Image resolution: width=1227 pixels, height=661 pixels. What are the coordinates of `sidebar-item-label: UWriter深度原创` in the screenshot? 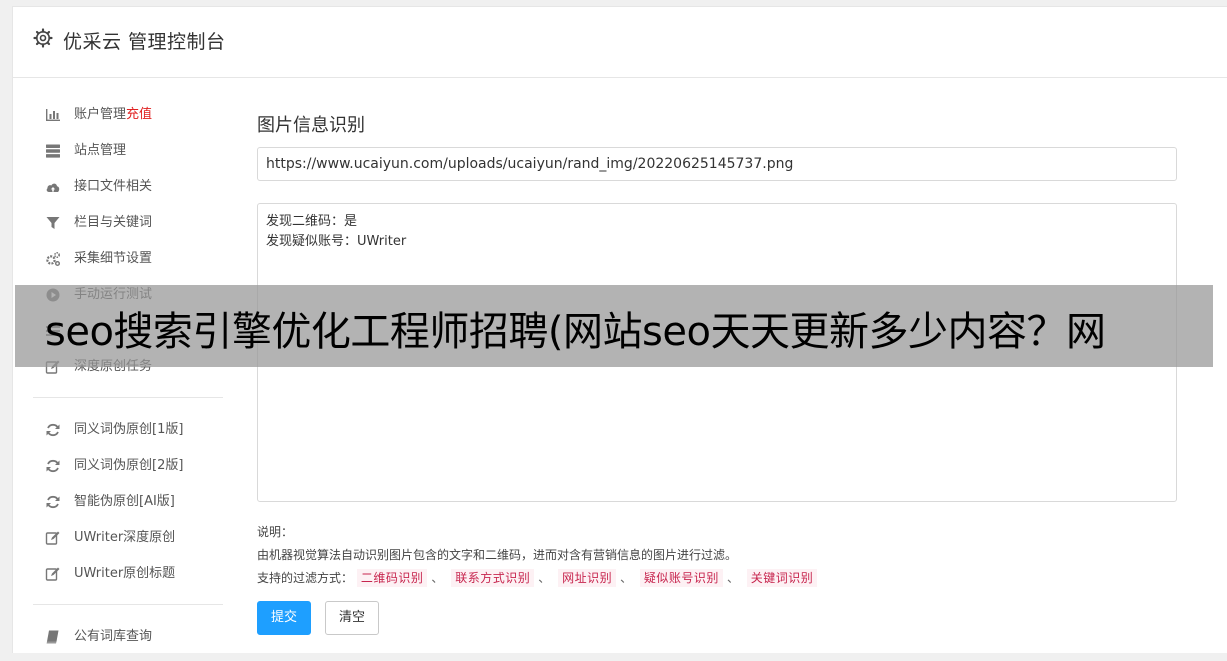 It's located at (125, 537).